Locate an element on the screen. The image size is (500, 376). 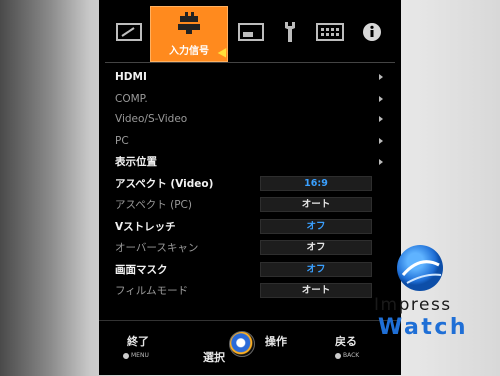
tab-setup is located at coordinates (290, 34).